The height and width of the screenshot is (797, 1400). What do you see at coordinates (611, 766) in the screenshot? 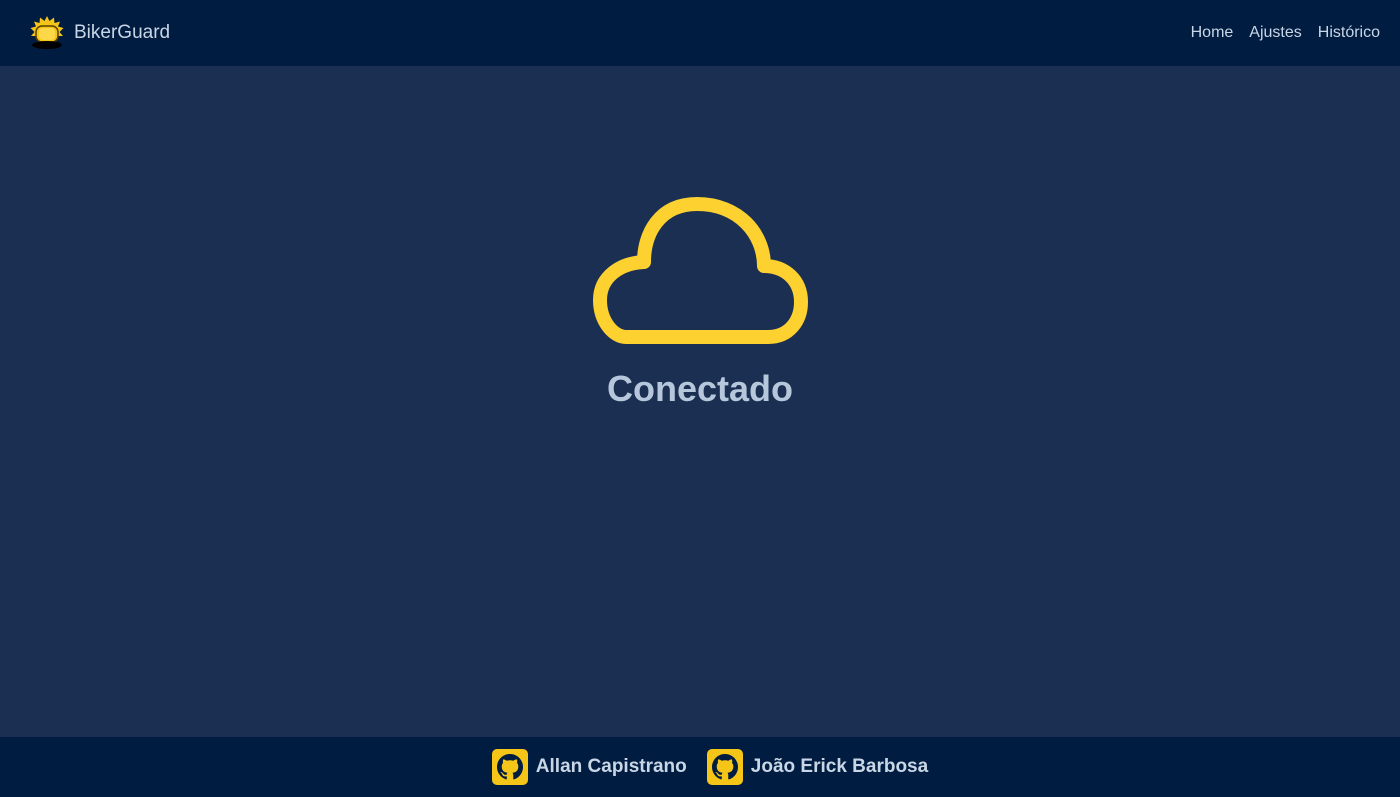
I see `author-name: Allan Capistrano` at bounding box center [611, 766].